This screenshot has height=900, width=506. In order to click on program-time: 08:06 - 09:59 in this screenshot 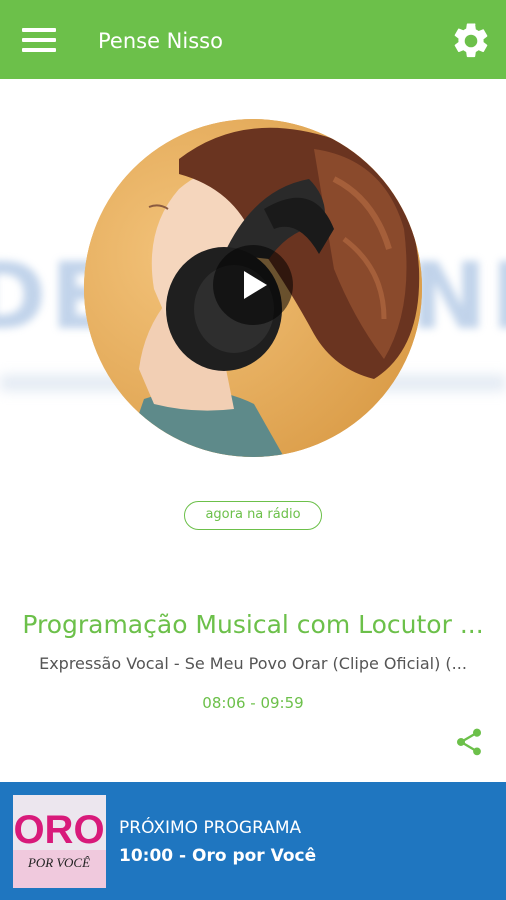, I will do `click(253, 703)`.